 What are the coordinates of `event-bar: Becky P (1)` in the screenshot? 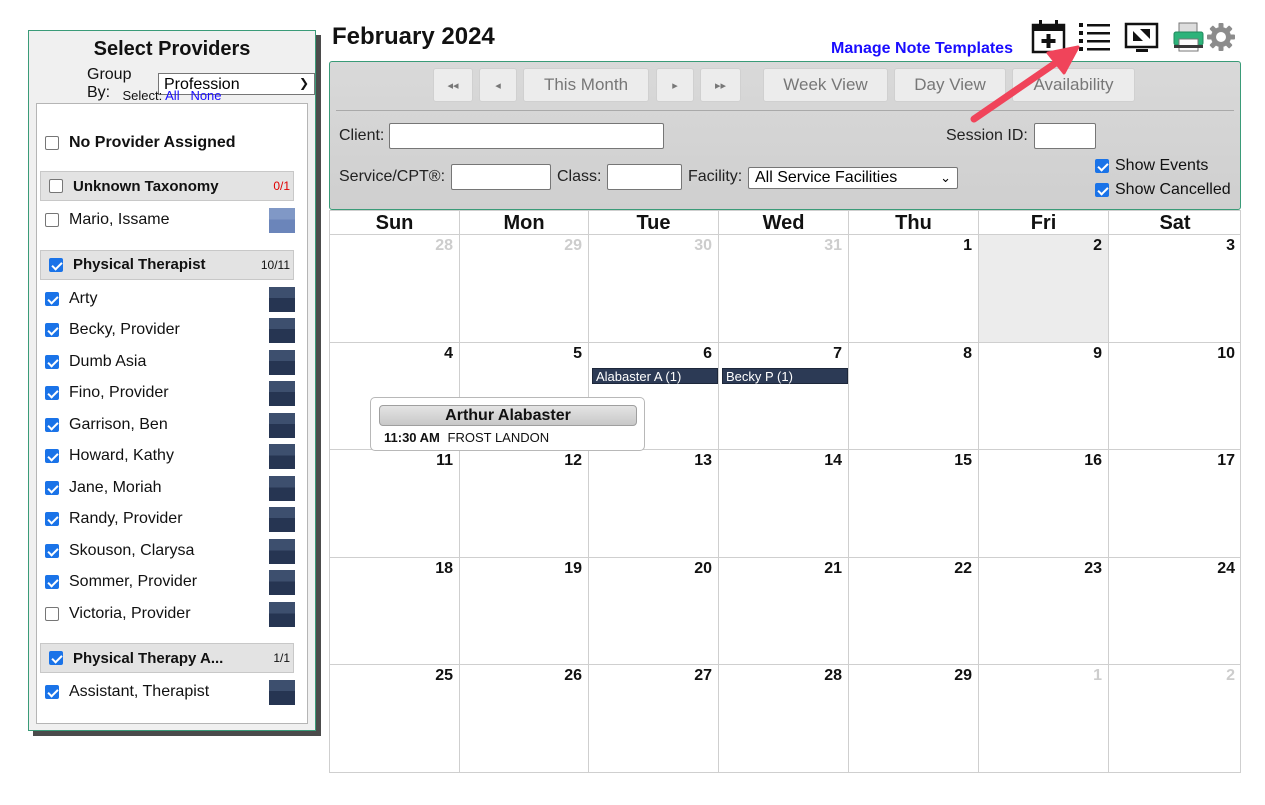 It's located at (785, 375).